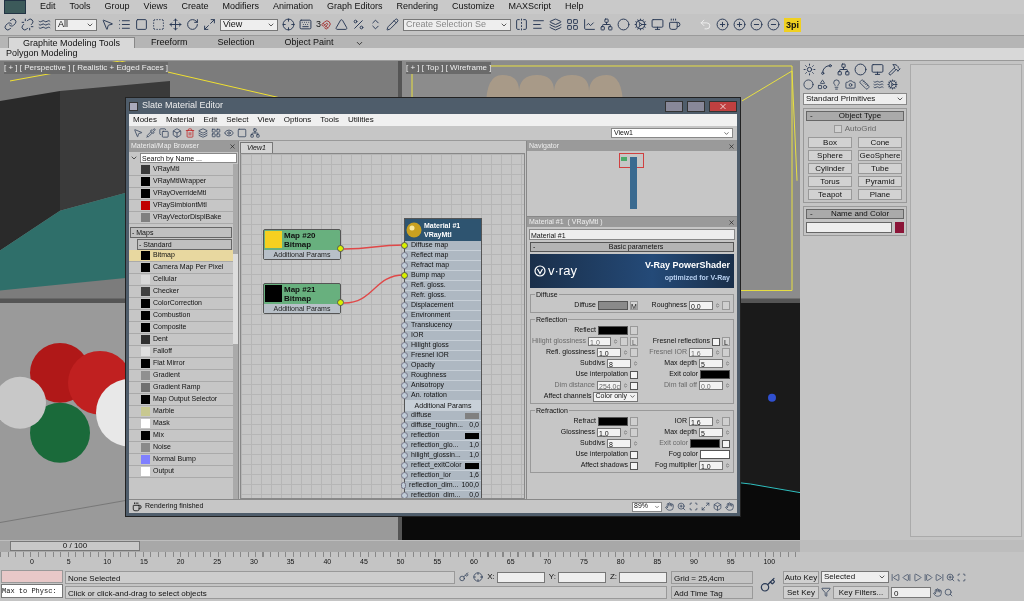  Describe the element at coordinates (830, 168) in the screenshot. I see `primitive-button: Cylinder` at that location.